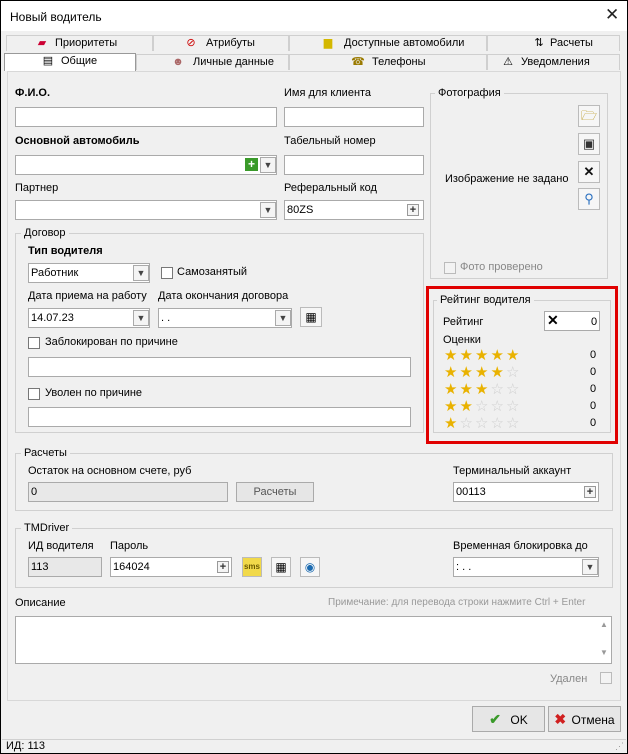  I want to click on globe-icon: ◉, so click(310, 567).